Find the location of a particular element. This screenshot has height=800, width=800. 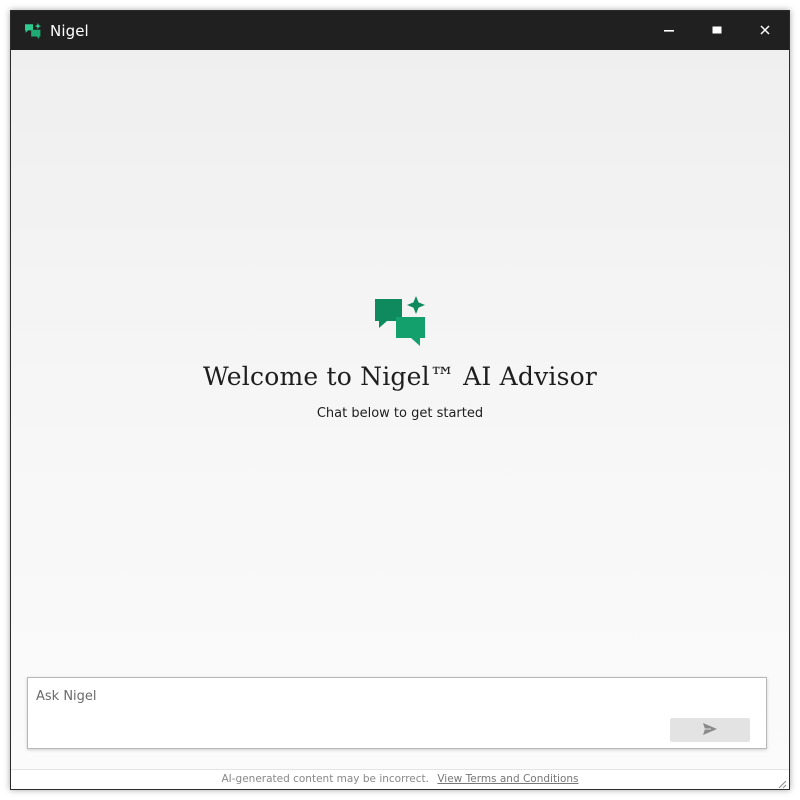

welcome-title: Welcome to Nigel™ AI Advisor is located at coordinates (400, 376).